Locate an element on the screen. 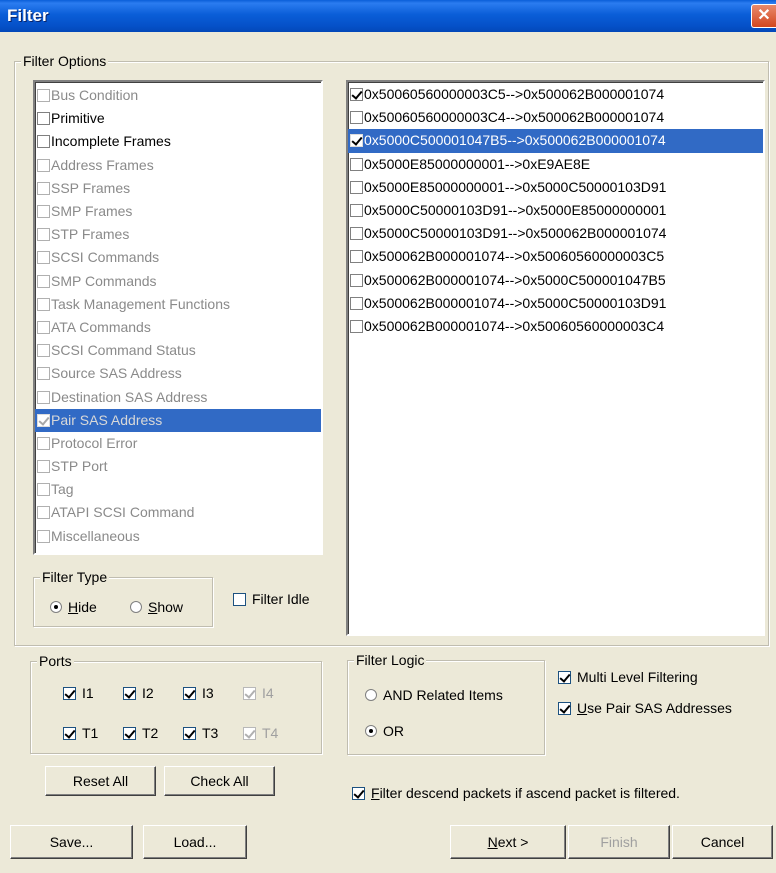 The height and width of the screenshot is (873, 776). and-related-radio: AND Related Items is located at coordinates (434, 694).